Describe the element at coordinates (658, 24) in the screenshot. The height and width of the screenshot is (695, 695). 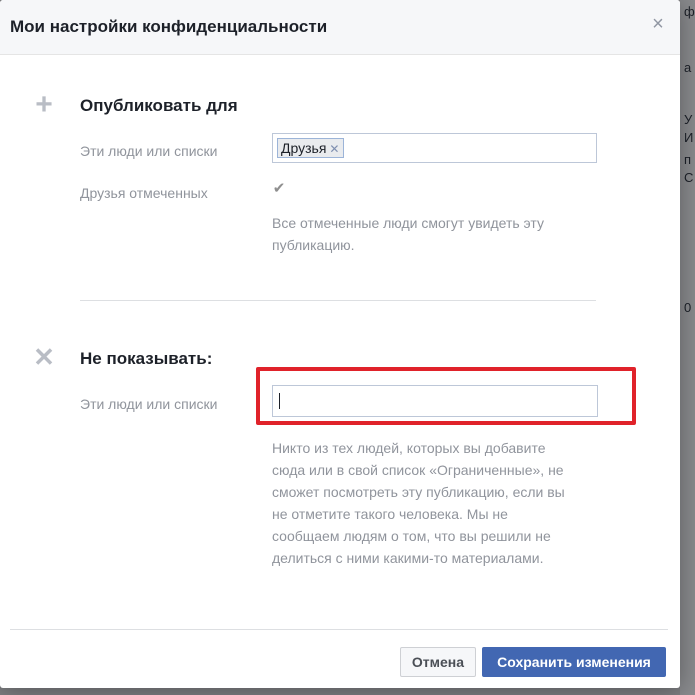
I see `close-icon: ×` at that location.